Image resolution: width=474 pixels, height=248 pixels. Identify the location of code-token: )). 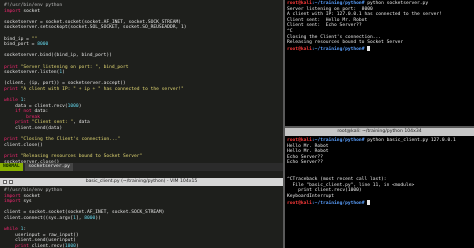
(98, 218).